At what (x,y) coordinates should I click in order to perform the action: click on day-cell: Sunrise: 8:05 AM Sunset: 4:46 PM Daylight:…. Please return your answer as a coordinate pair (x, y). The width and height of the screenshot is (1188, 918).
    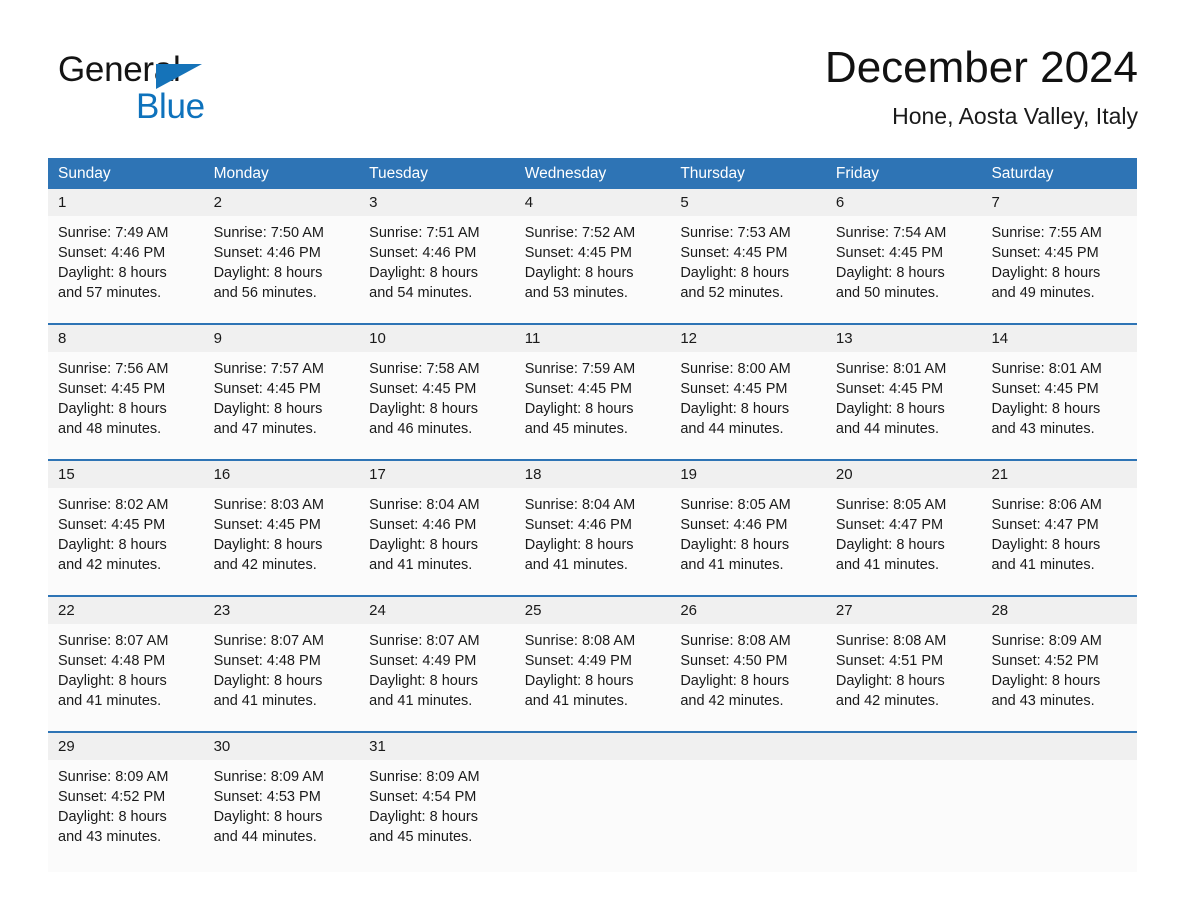
    Looking at the image, I should click on (748, 541).